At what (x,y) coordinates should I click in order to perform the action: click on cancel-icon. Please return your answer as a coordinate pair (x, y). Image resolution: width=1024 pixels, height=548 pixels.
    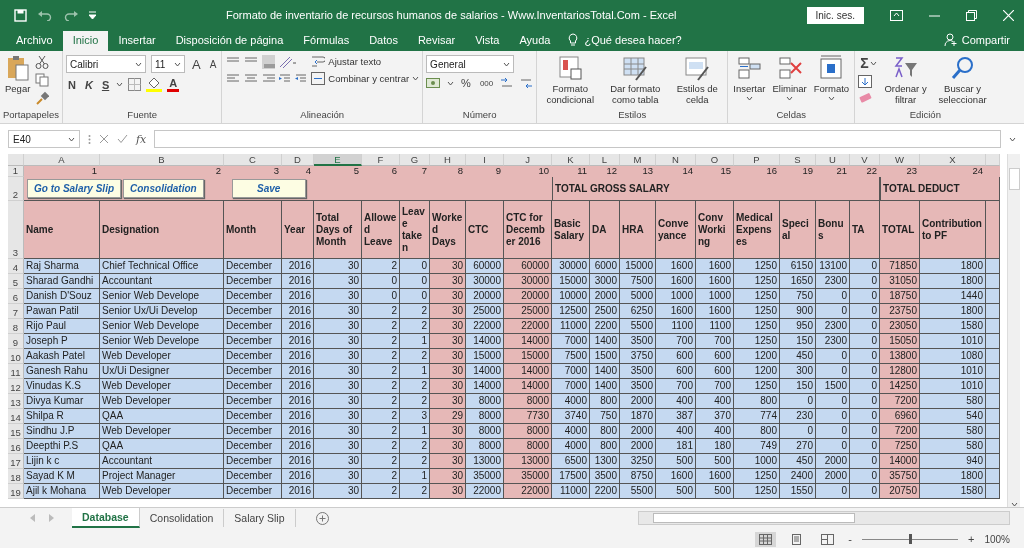
    Looking at the image, I should click on (104, 139).